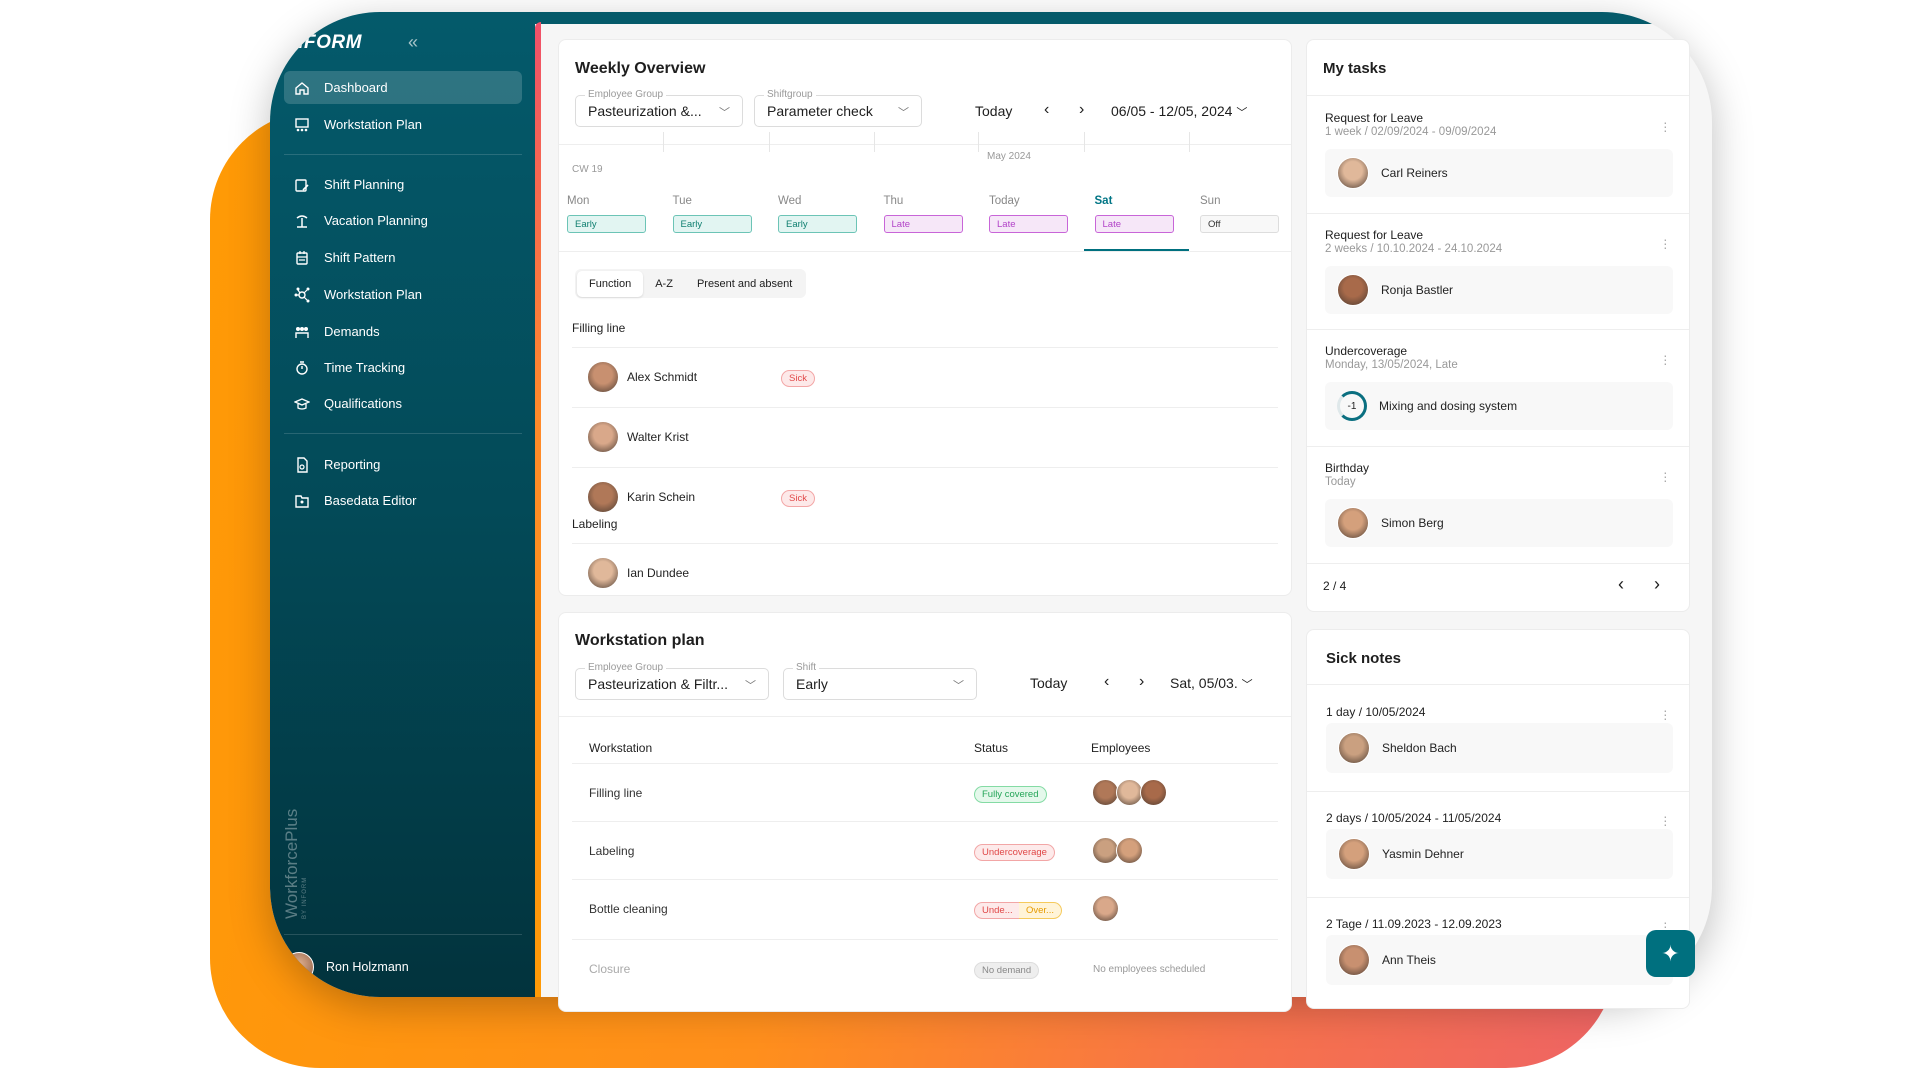  I want to click on day-column-thu: Thu Late, so click(933, 220).